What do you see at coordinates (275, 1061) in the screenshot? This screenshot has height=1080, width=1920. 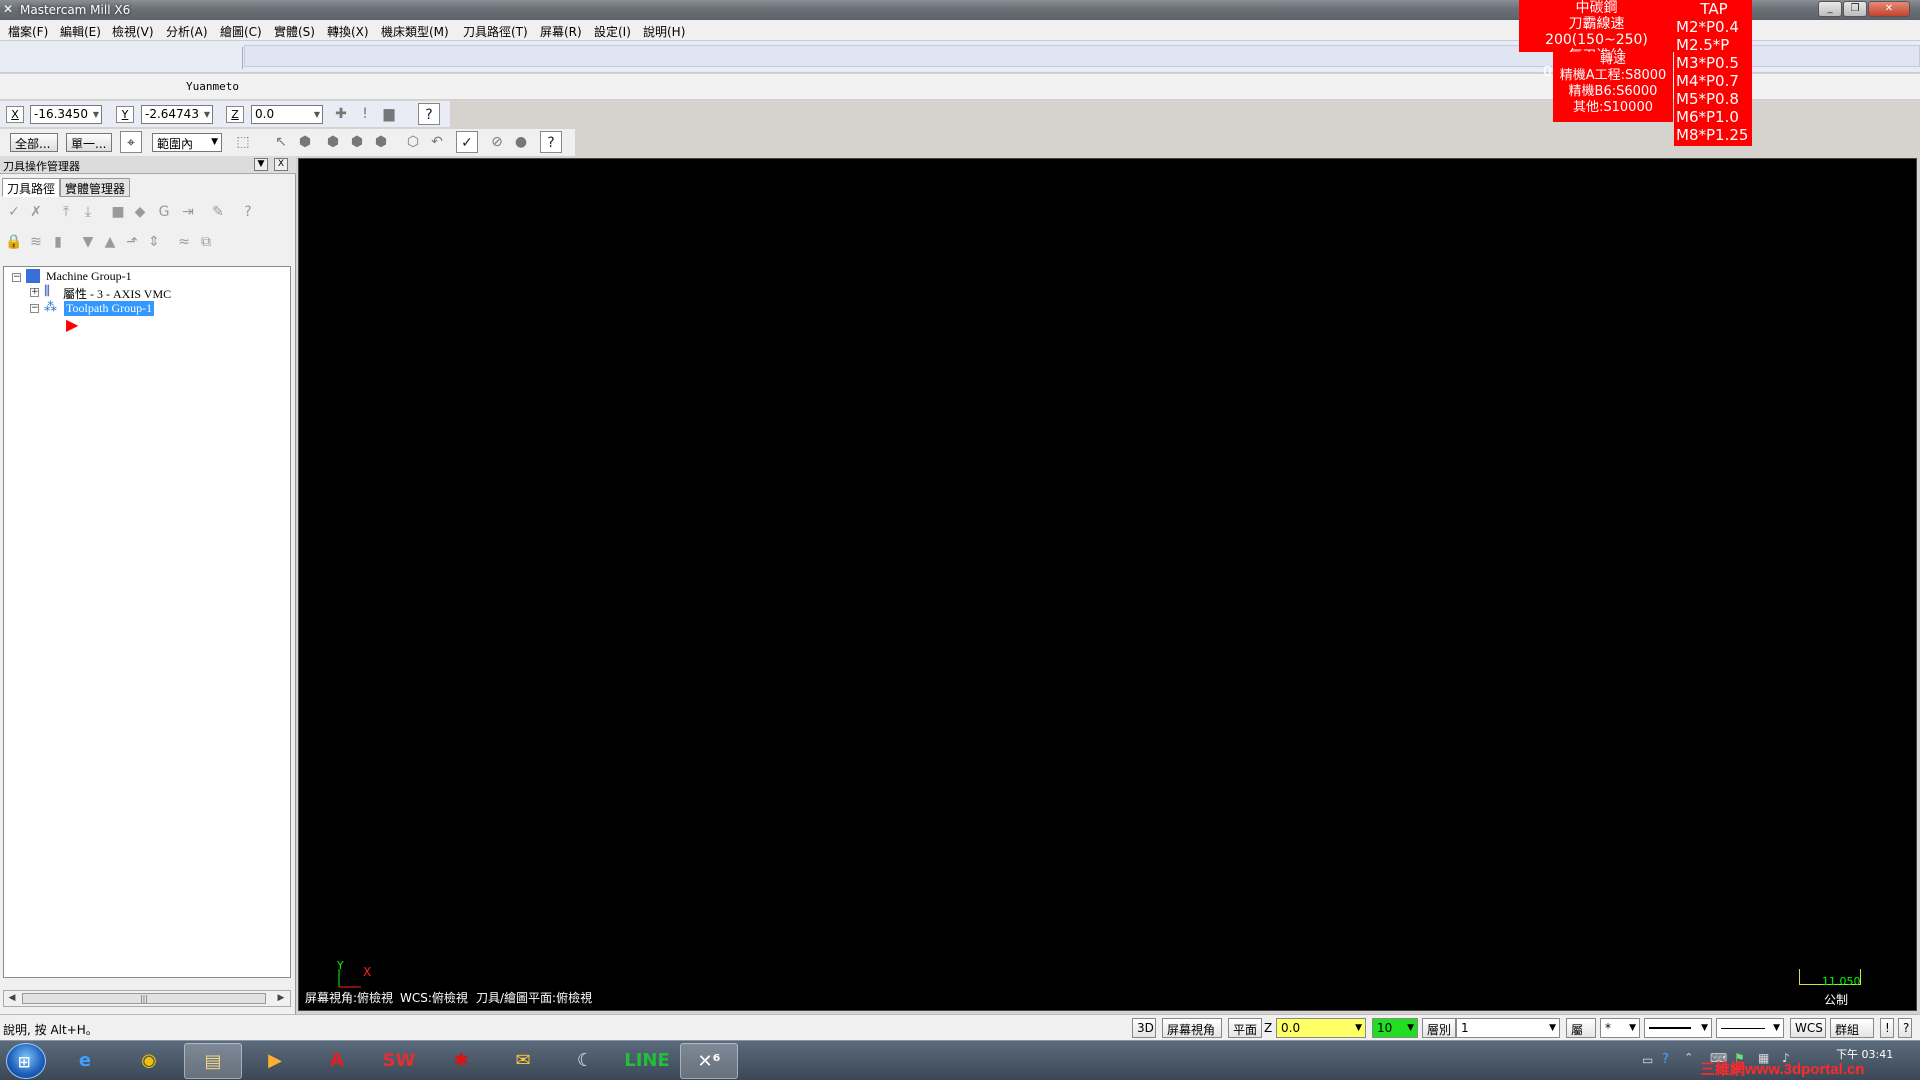 I see `media-player-icon: ▶` at bounding box center [275, 1061].